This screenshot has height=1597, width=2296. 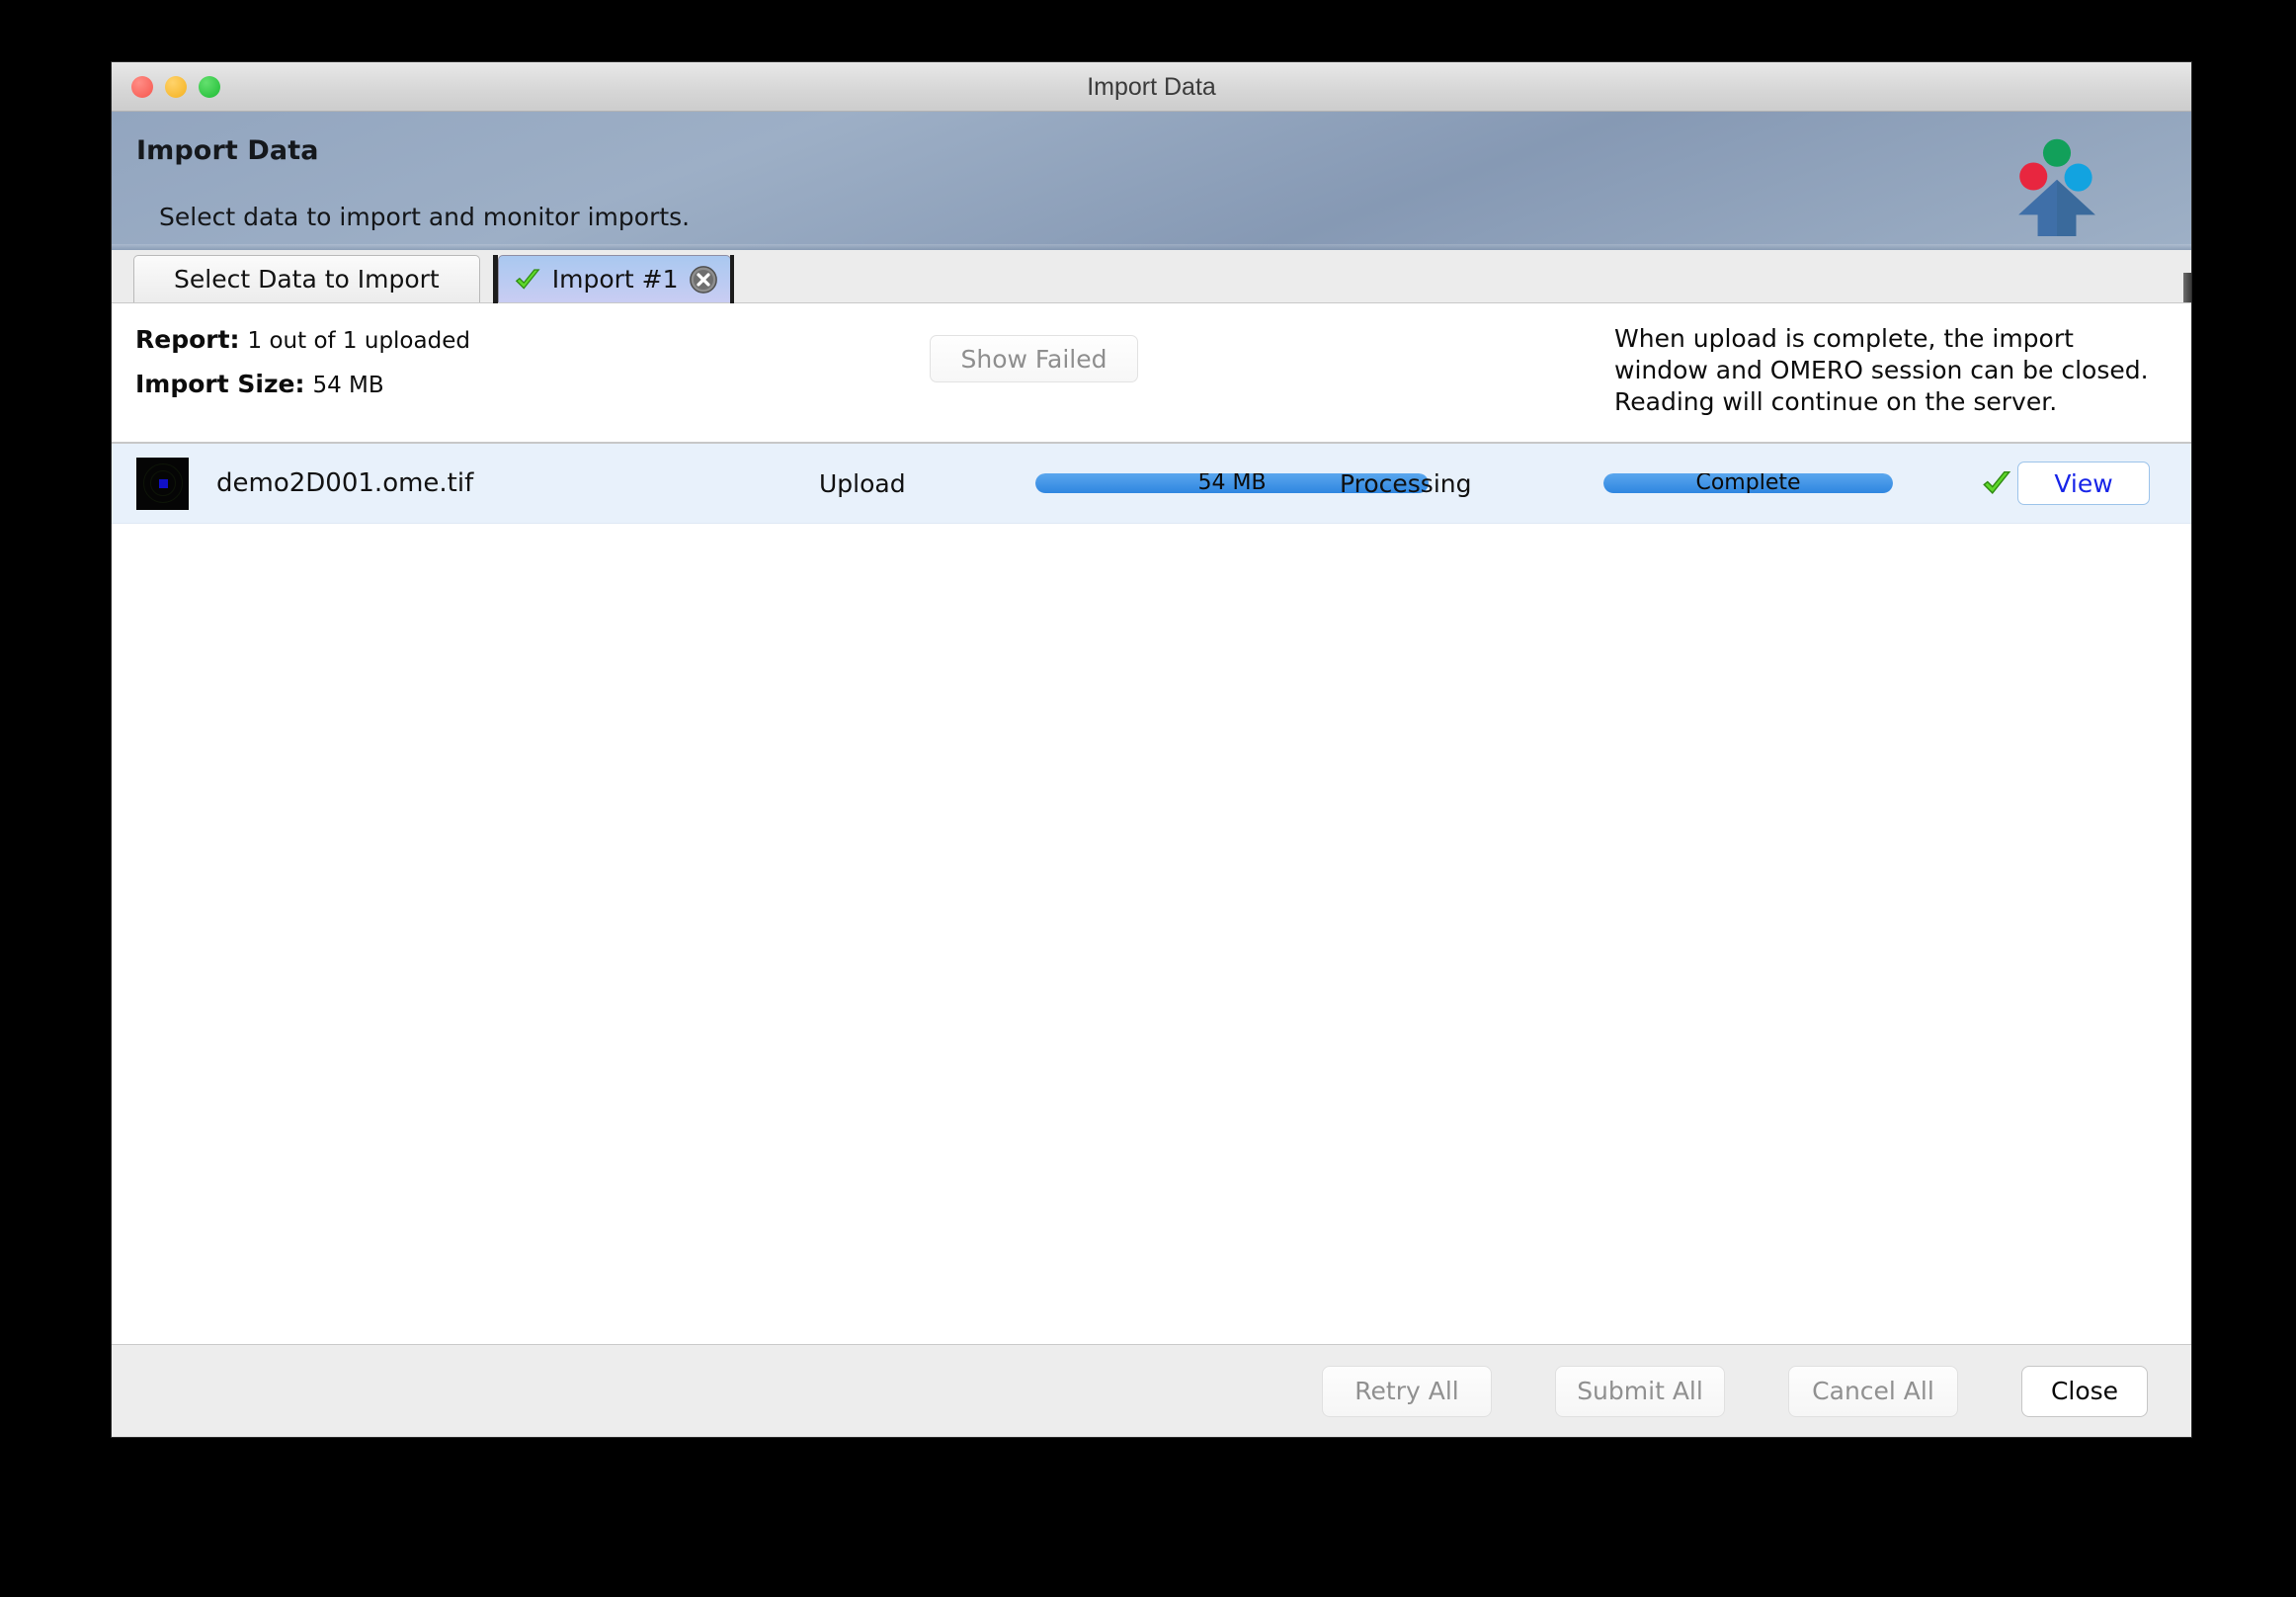 What do you see at coordinates (703, 279) in the screenshot?
I see `close-circle-icon` at bounding box center [703, 279].